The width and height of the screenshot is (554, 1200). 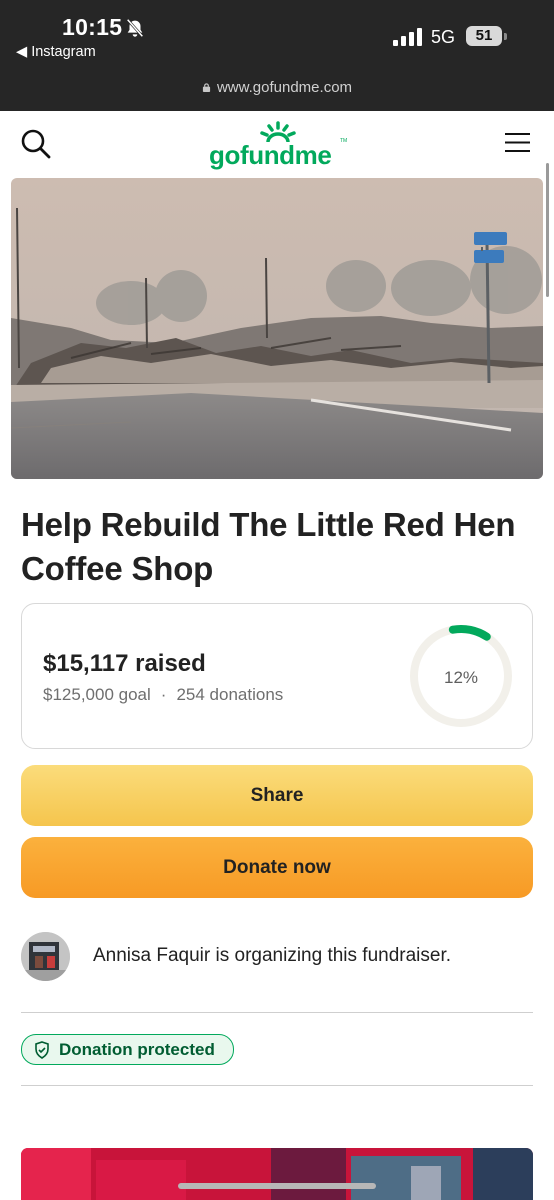 I want to click on gofundme-logo: gofundme TM, so click(x=279, y=145).